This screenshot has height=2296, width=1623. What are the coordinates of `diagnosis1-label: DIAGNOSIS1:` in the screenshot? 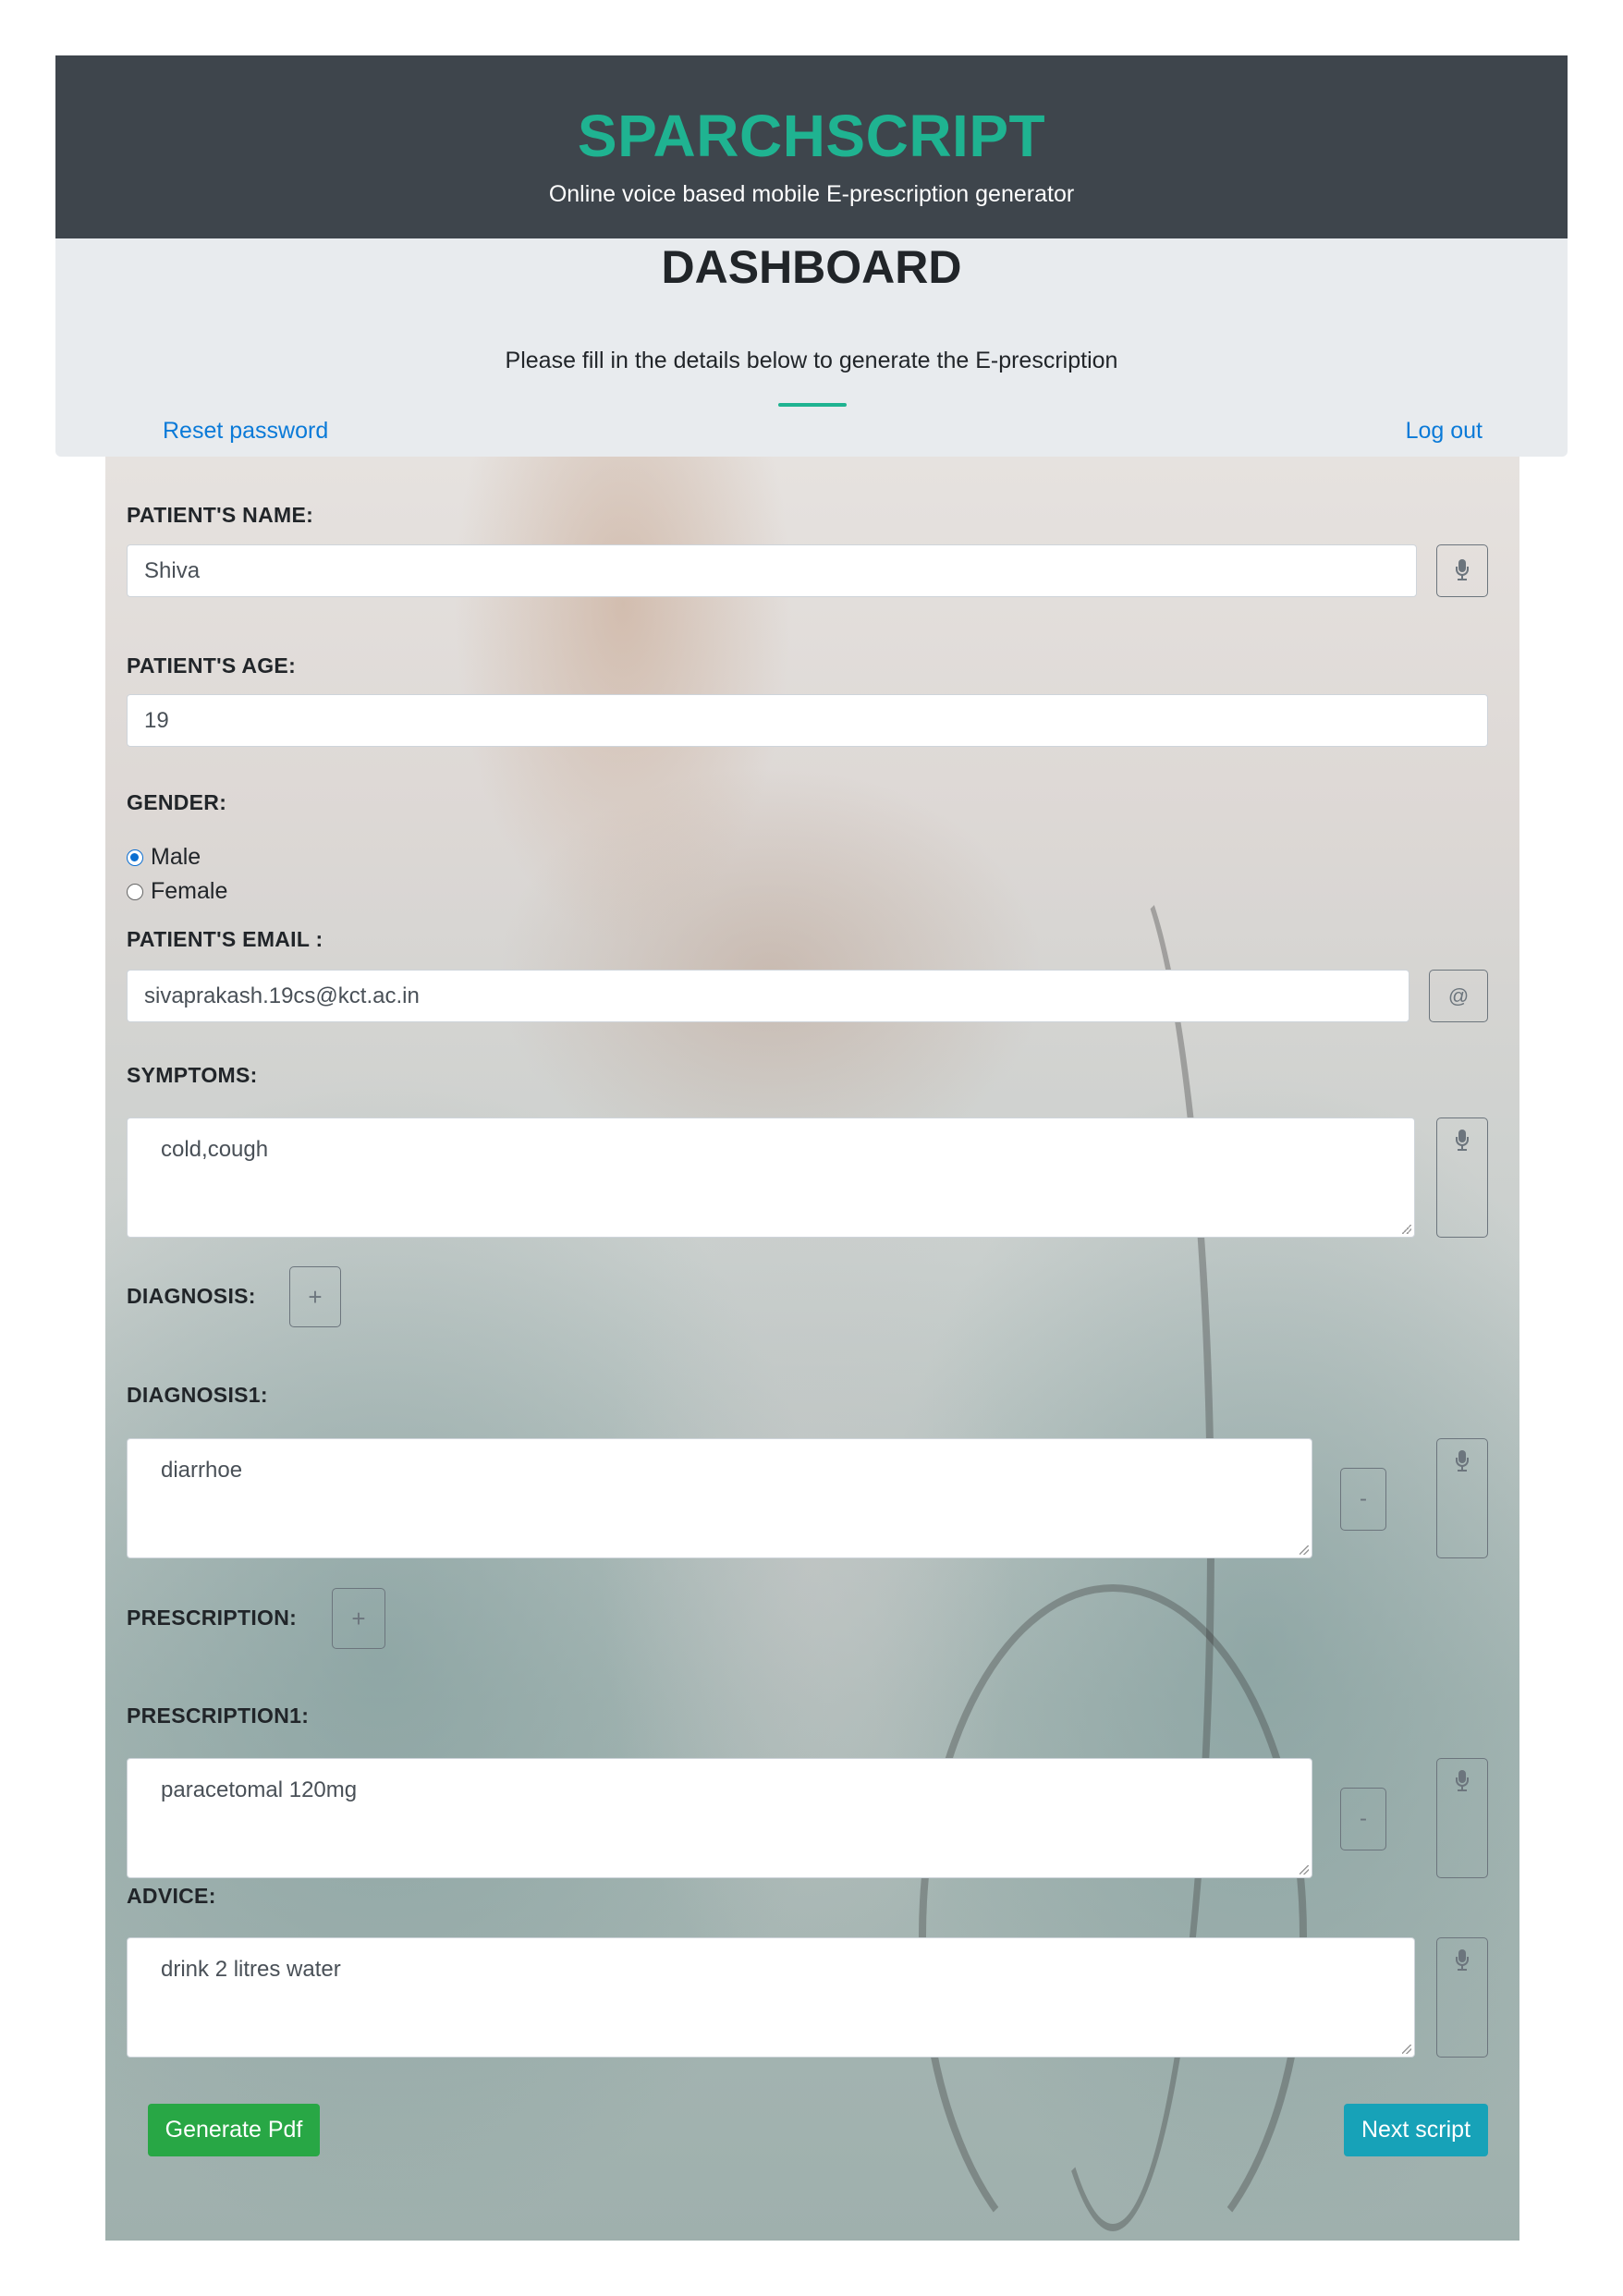 It's located at (197, 1395).